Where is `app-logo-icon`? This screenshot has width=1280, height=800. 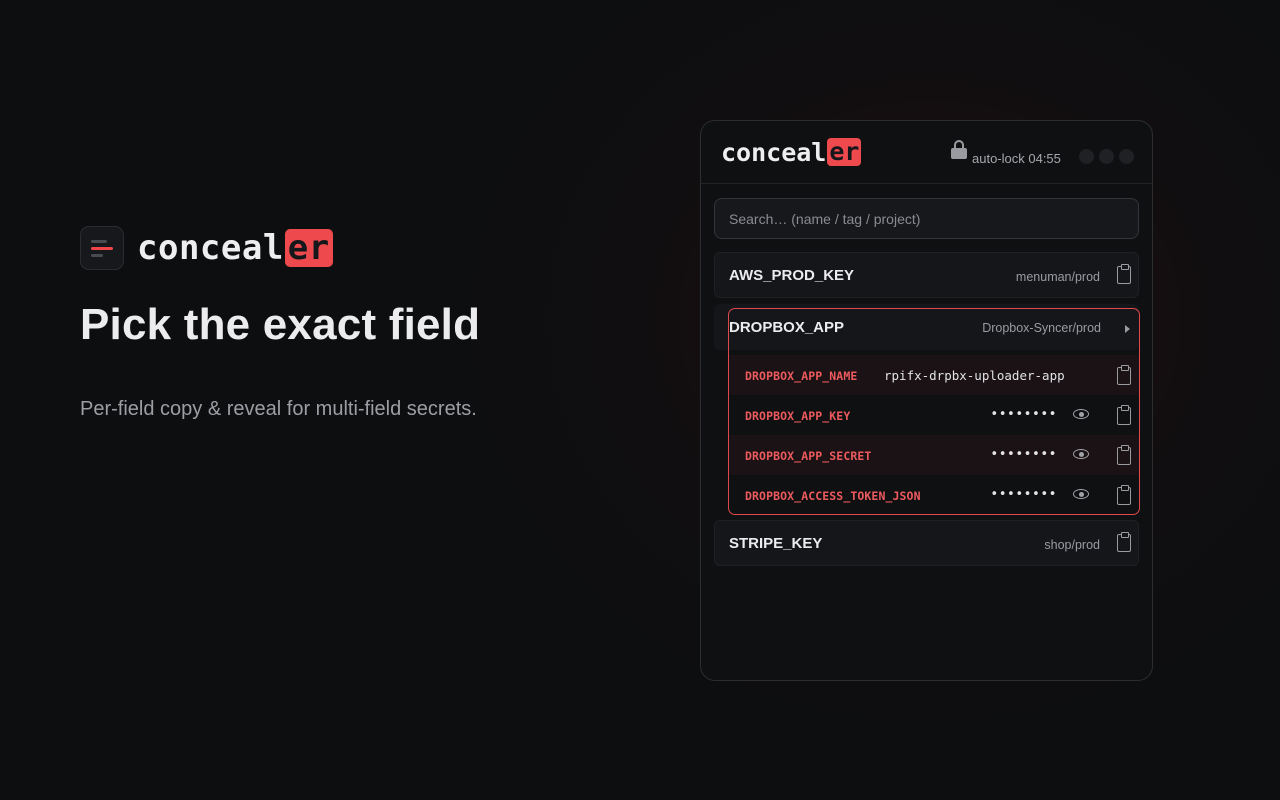 app-logo-icon is located at coordinates (102, 248).